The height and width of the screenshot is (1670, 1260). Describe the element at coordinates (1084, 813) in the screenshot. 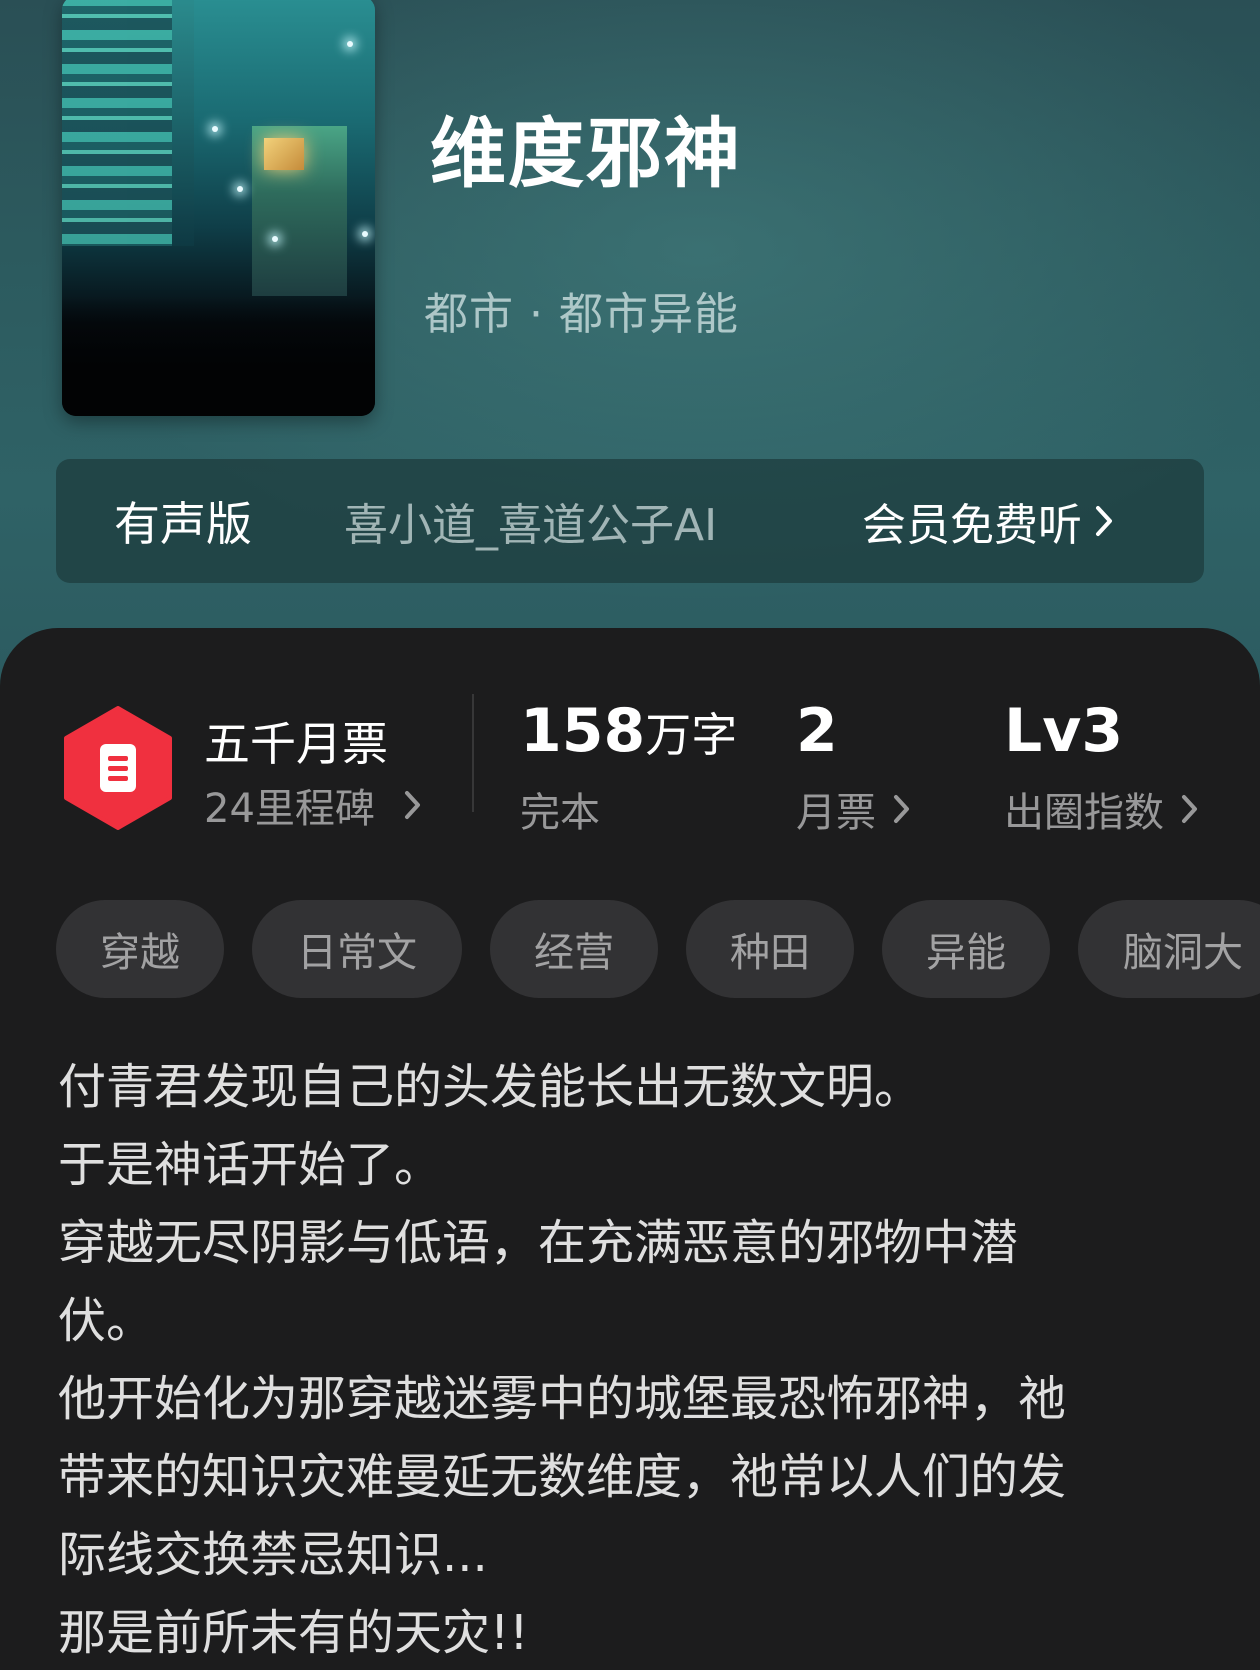

I see `influence-label: 出圈指数` at that location.